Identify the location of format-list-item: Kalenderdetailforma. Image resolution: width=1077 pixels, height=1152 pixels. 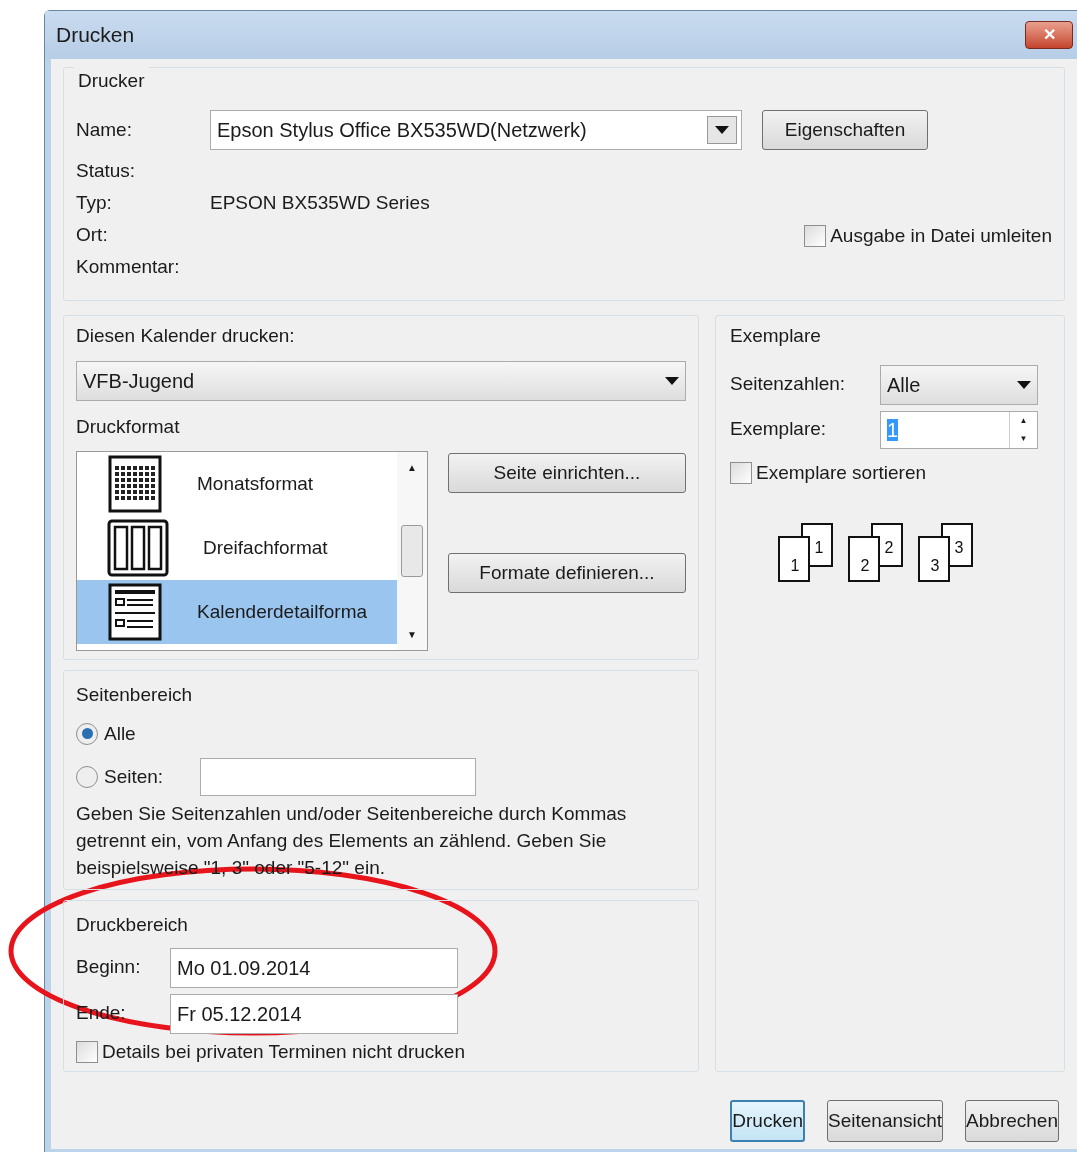
(237, 612).